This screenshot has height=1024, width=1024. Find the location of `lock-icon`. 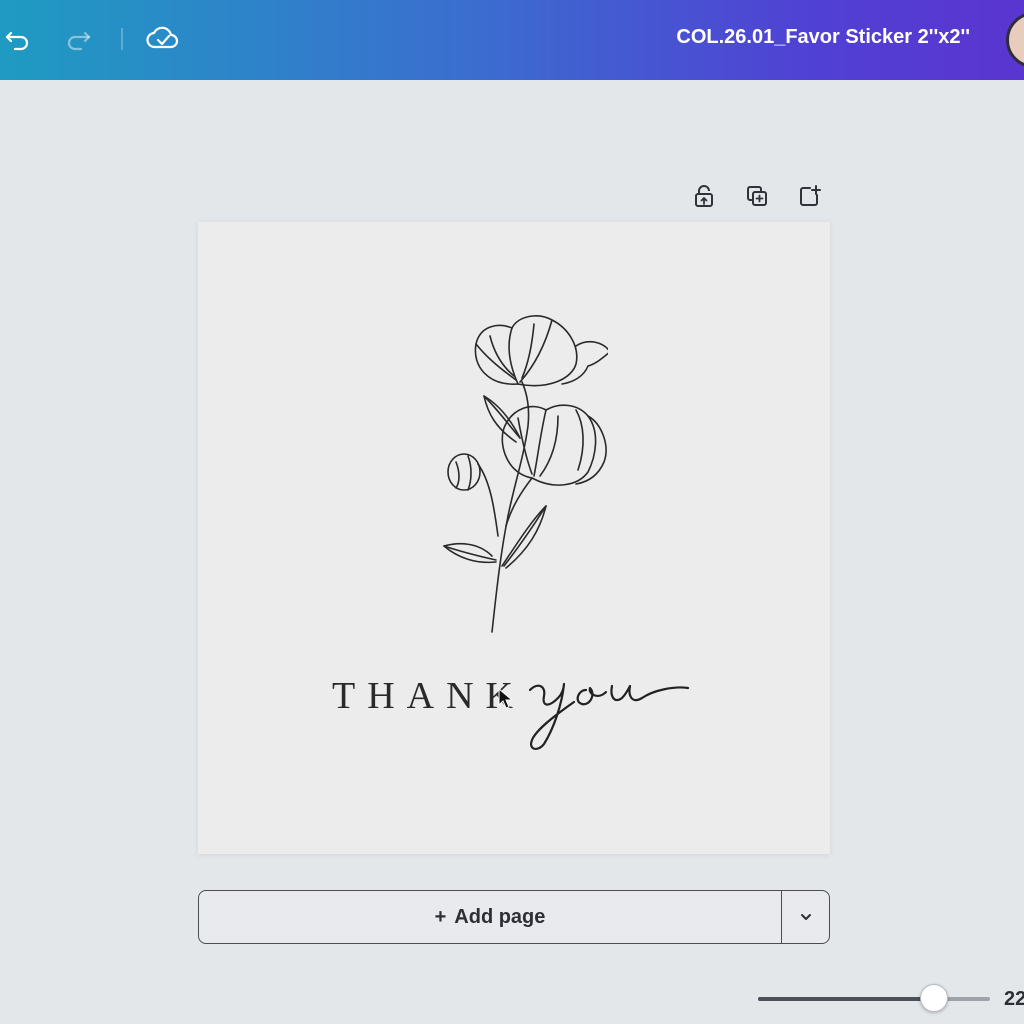

lock-icon is located at coordinates (704, 196).